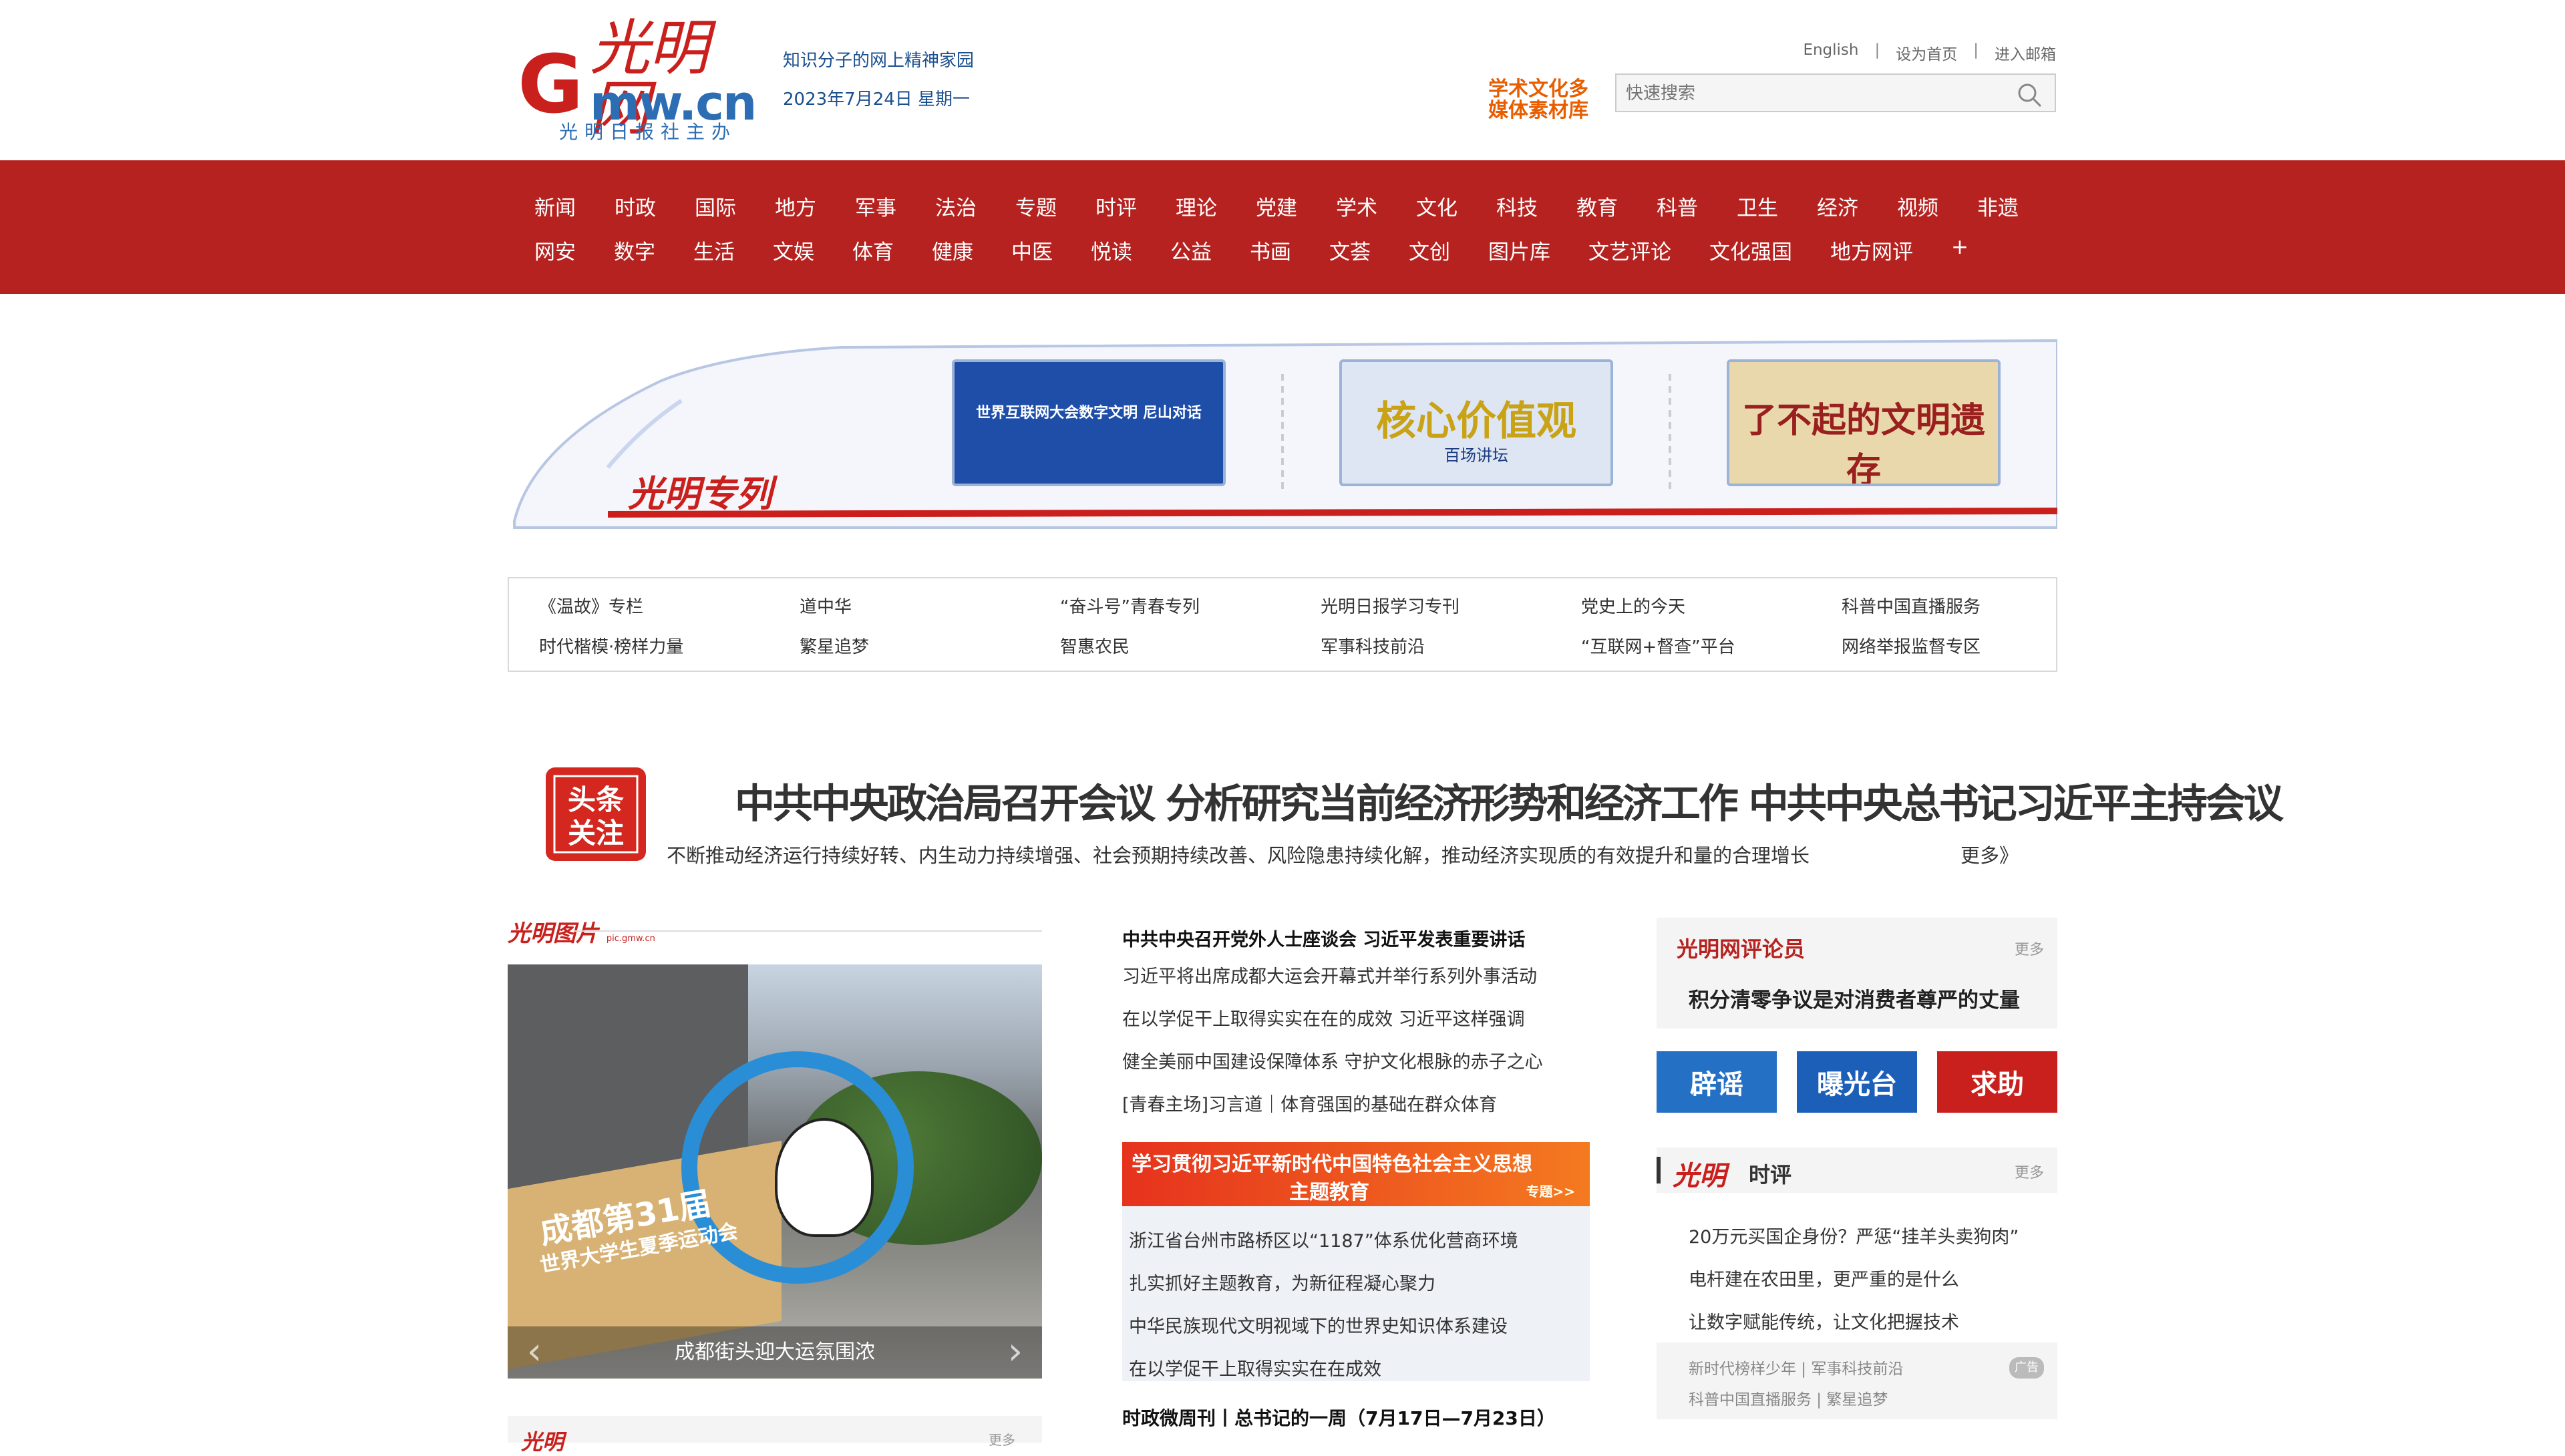  What do you see at coordinates (1864, 422) in the screenshot?
I see `train-card-3: 了不起的文明遗存` at bounding box center [1864, 422].